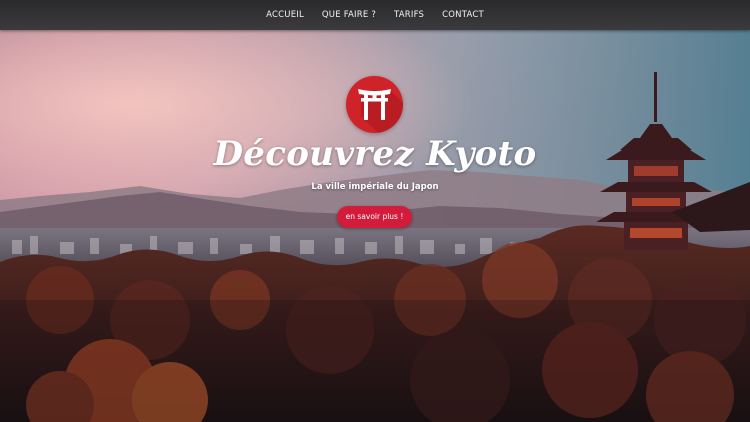  I want to click on nav-link-que-faire: QUE FAIRE ?, so click(349, 15).